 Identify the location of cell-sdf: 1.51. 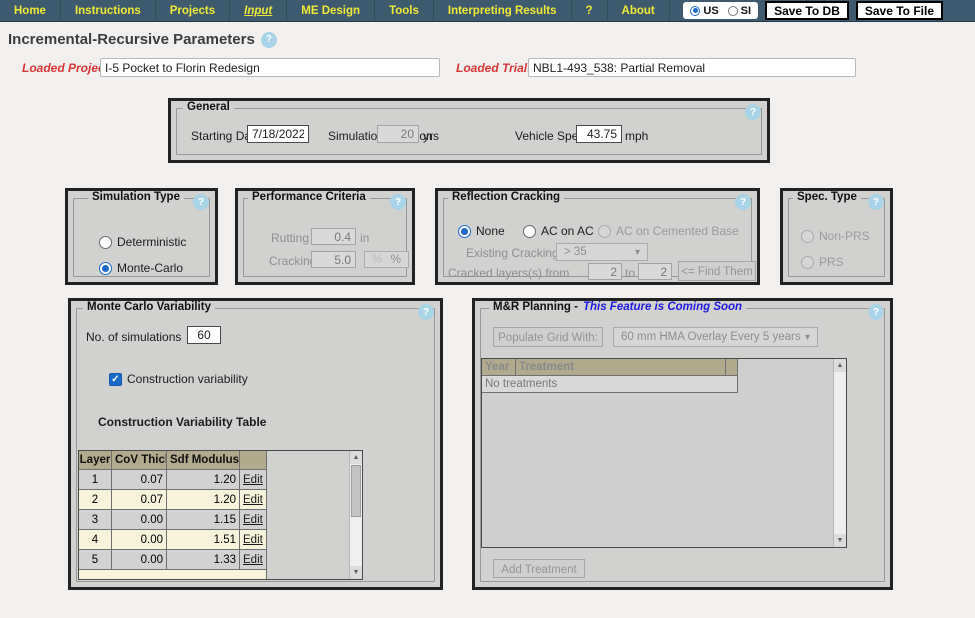
(203, 540).